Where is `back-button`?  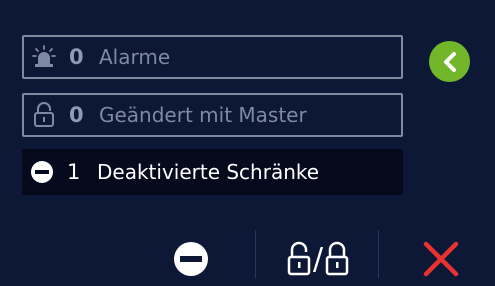 back-button is located at coordinates (449, 61).